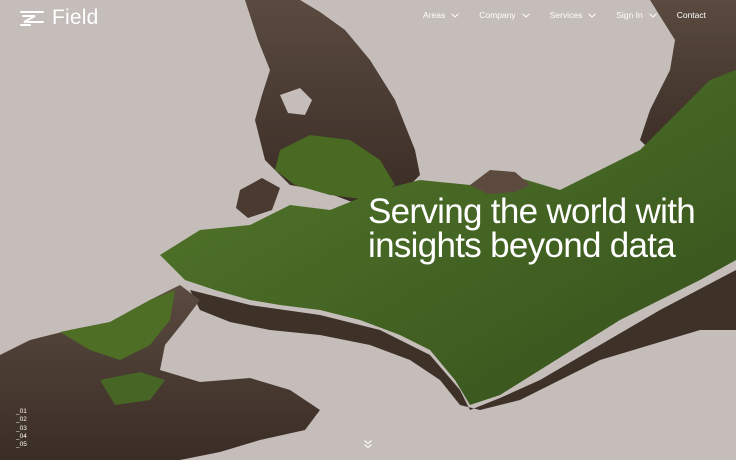 The height and width of the screenshot is (460, 736). What do you see at coordinates (21, 412) in the screenshot?
I see `slide-link-01: _01` at bounding box center [21, 412].